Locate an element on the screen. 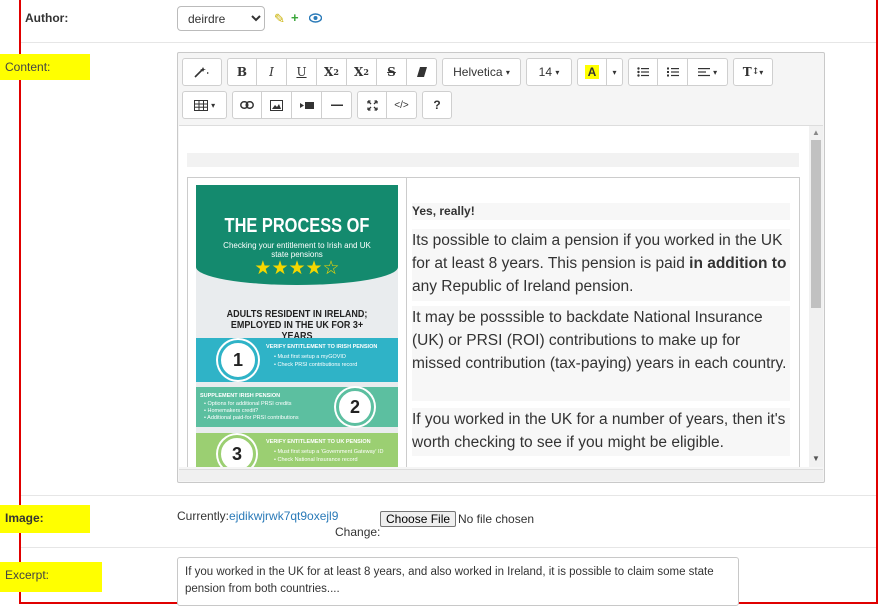  bold-icon: B is located at coordinates (242, 72).